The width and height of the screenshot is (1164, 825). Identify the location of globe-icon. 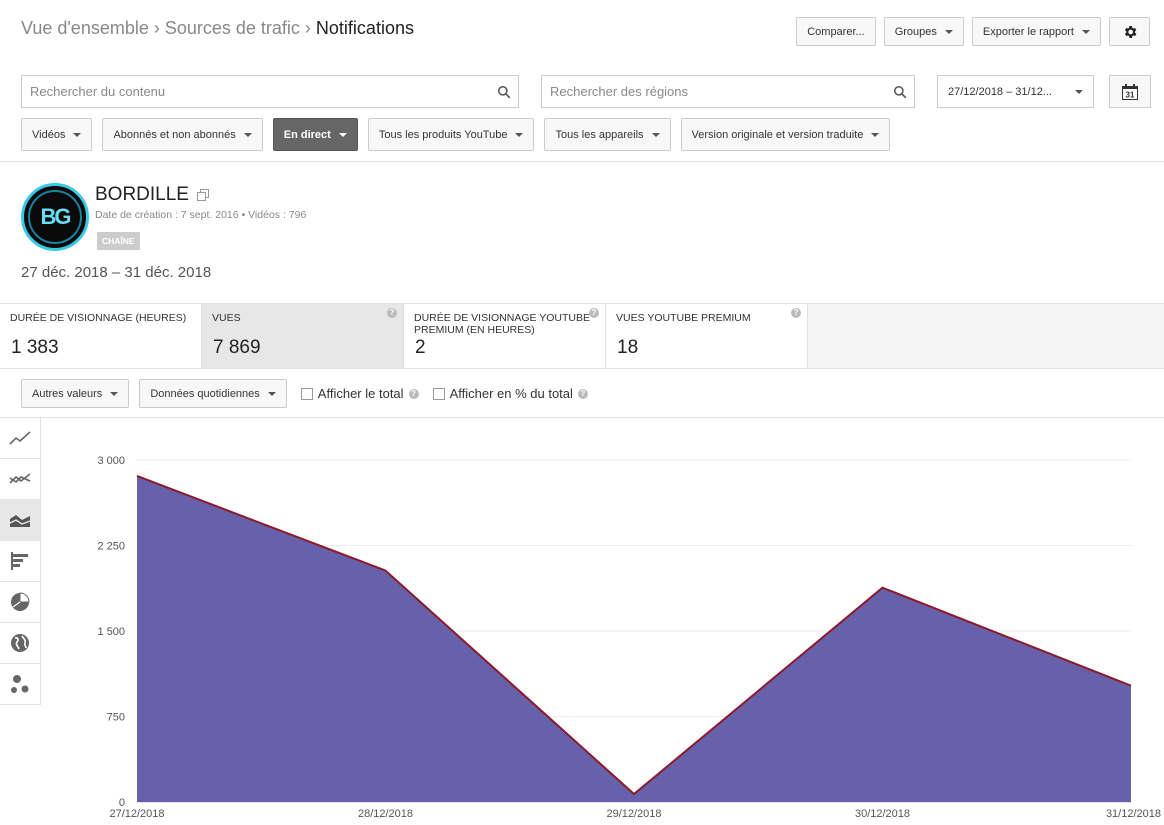
(20, 643).